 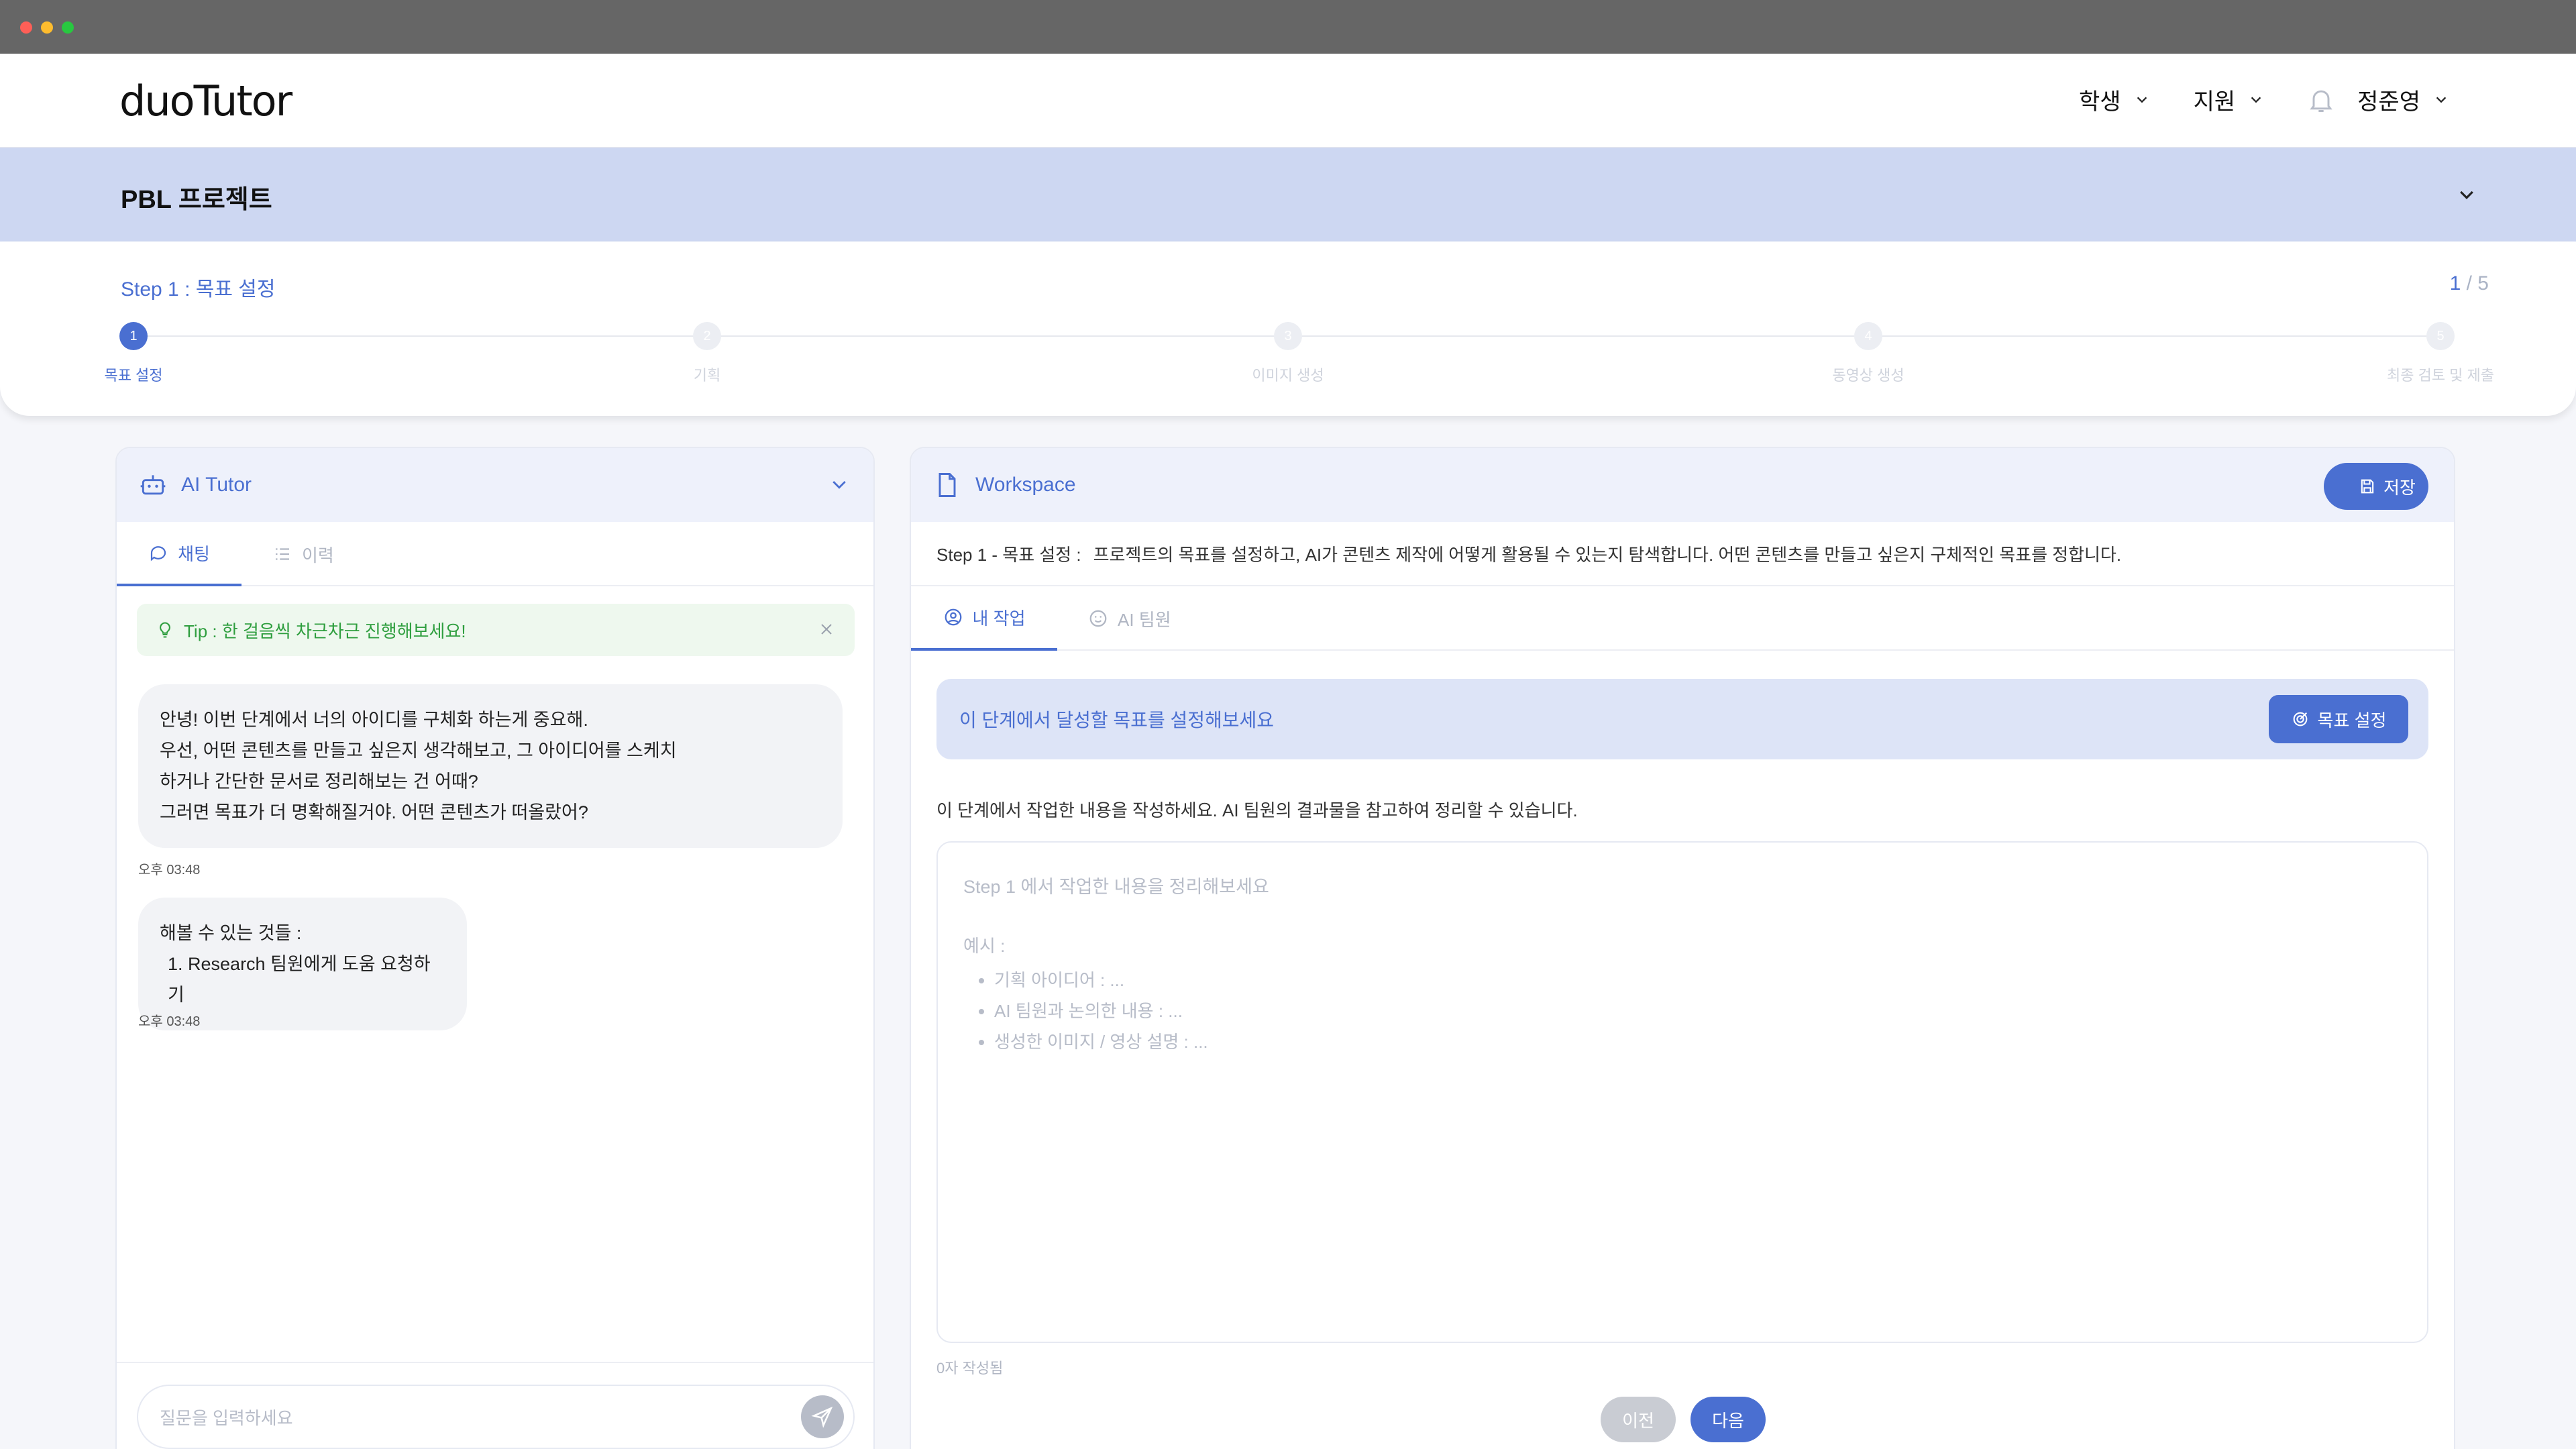 What do you see at coordinates (418, 751) in the screenshot?
I see `message-line: 우선, 어떤 콘텐츠를 만들고 싶은지 생각해보고, 그 아이디어를 스케치` at bounding box center [418, 751].